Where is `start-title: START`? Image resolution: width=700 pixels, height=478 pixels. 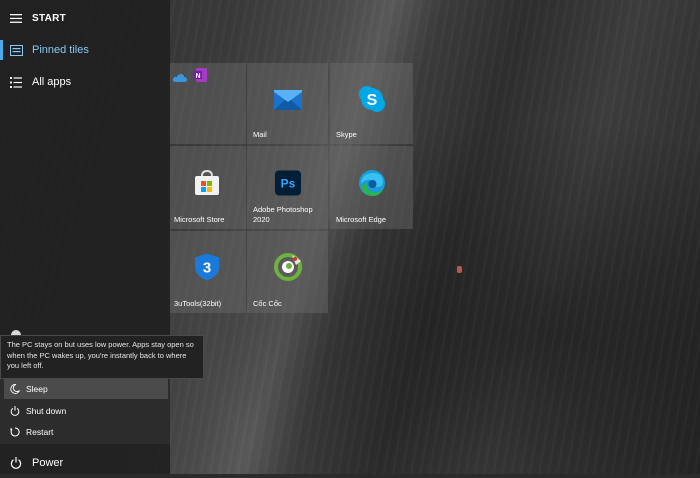 start-title: START is located at coordinates (49, 18).